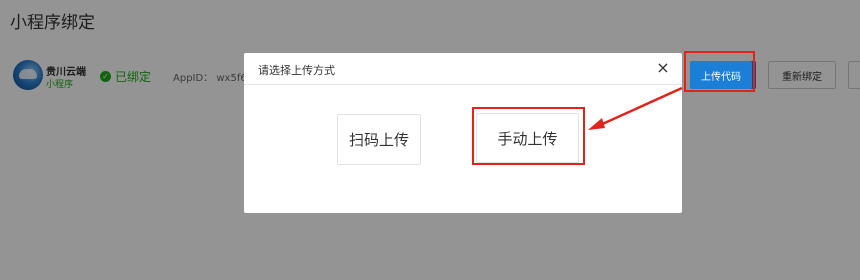 The height and width of the screenshot is (280, 860). I want to click on close-icon: ×, so click(663, 68).